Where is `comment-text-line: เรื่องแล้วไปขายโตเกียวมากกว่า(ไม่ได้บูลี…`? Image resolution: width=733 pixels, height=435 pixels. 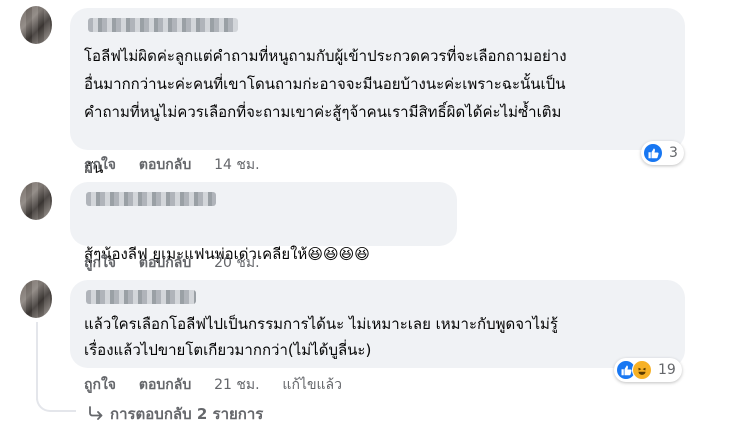 comment-text-line: เรื่องแล้วไปขายโตเกียวมากกว่า(ไม่ได้บูลี… is located at coordinates (228, 350).